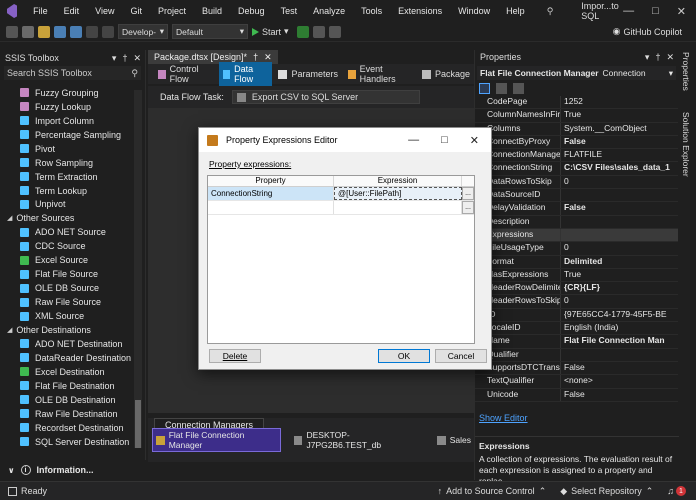 This screenshot has width=696, height=500. Describe the element at coordinates (235, 356) in the screenshot. I see `delete-button: Delete` at that location.